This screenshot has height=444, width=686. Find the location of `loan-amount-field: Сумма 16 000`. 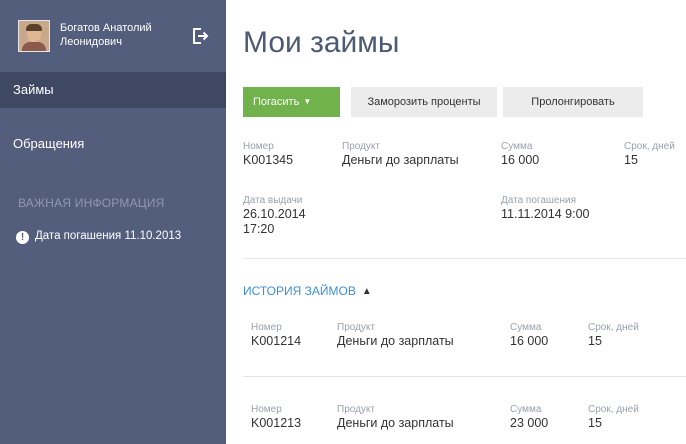

loan-amount-field: Сумма 16 000 is located at coordinates (520, 154).